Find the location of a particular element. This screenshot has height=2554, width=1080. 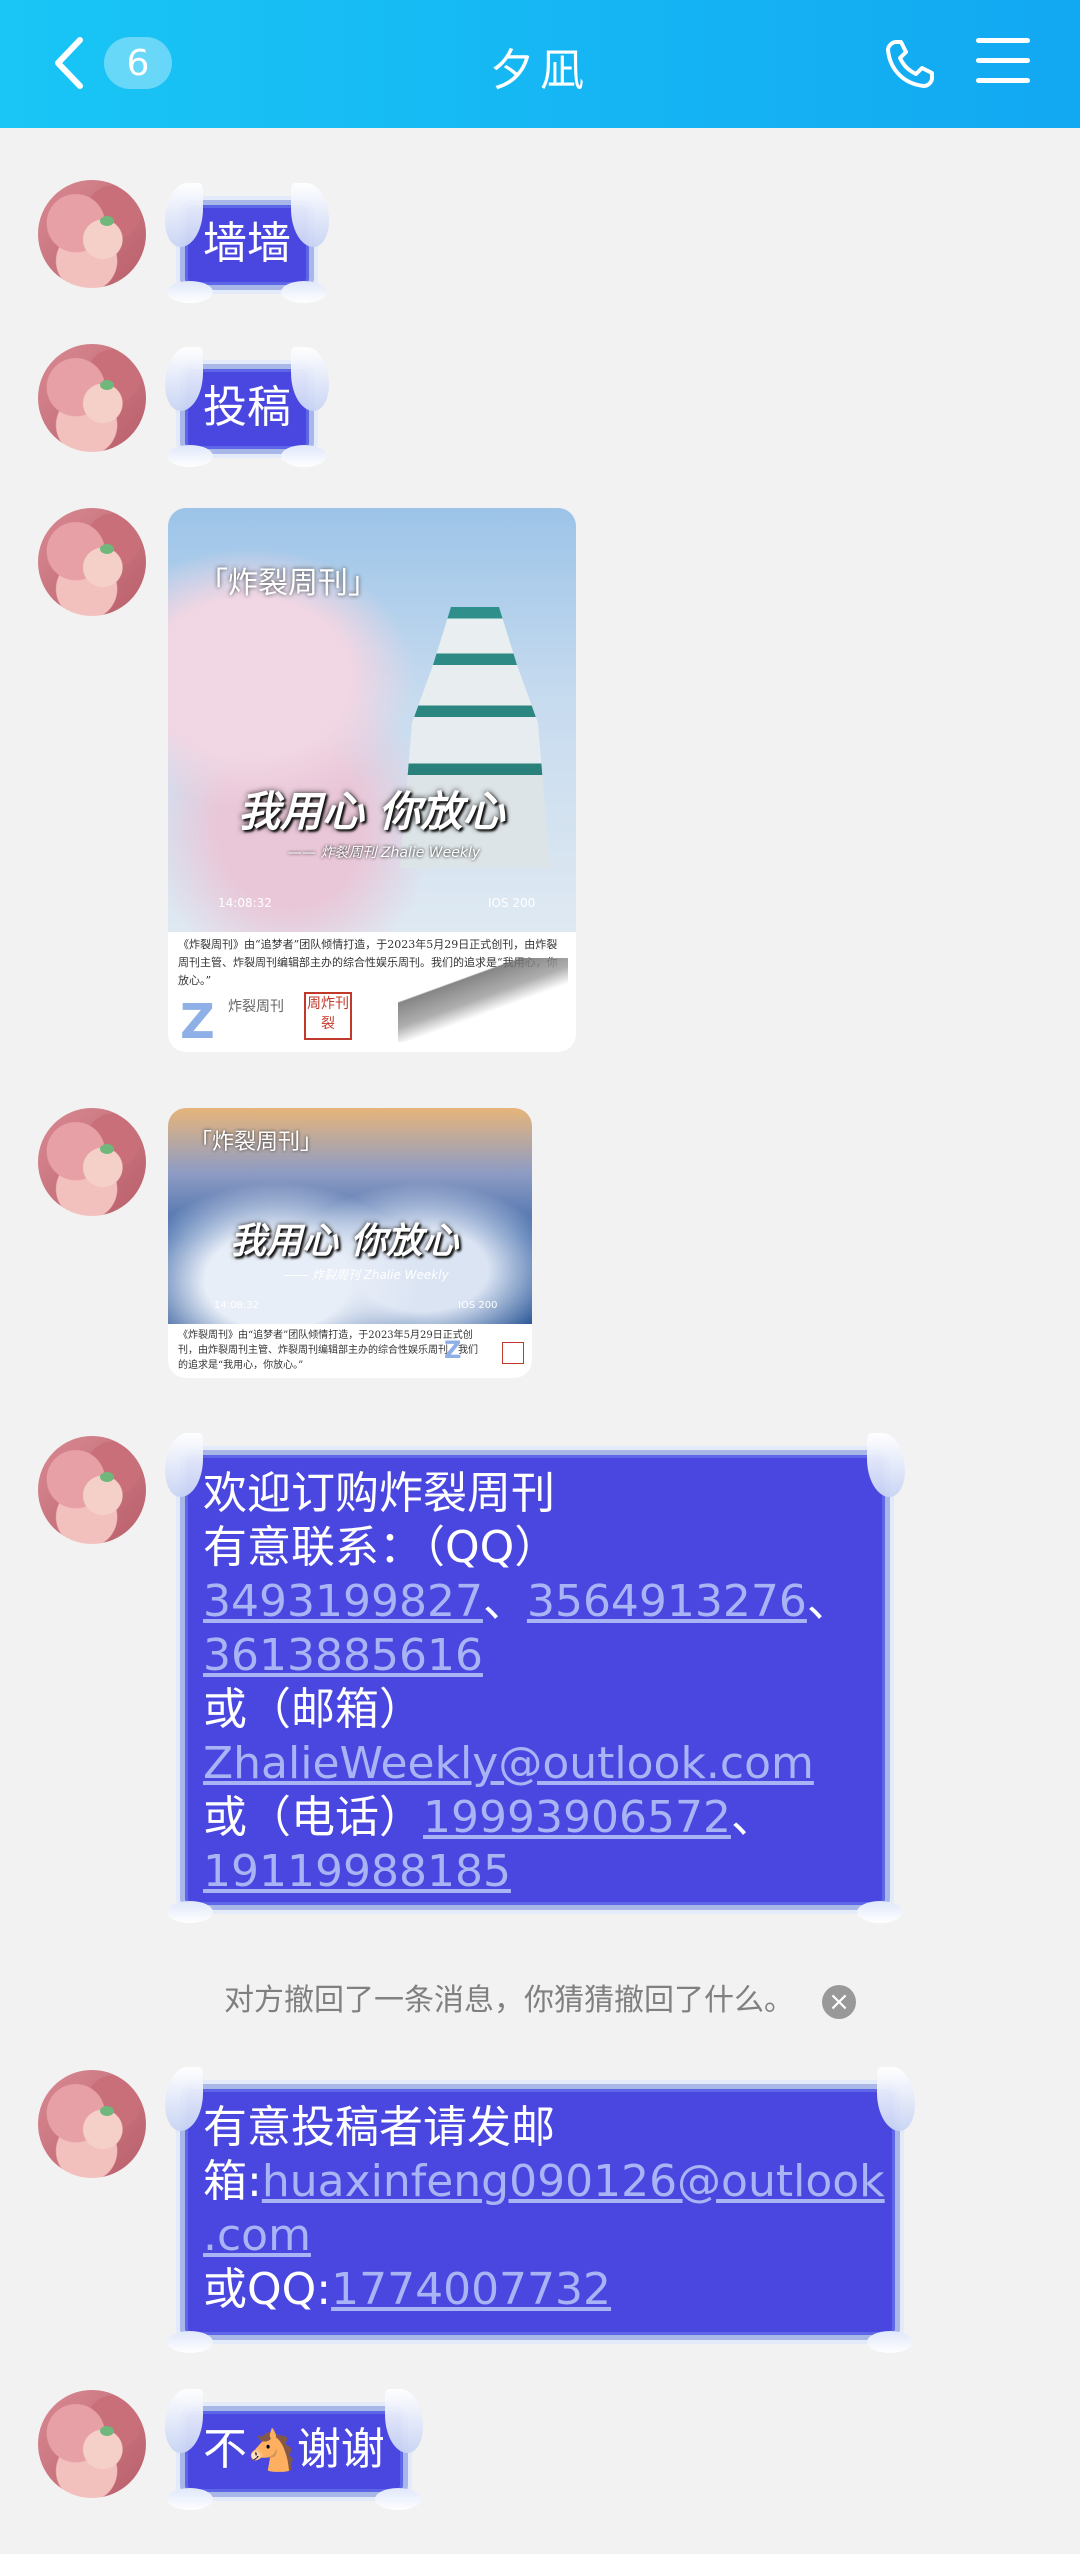

message-bubble: 墙墙 is located at coordinates (247, 243).